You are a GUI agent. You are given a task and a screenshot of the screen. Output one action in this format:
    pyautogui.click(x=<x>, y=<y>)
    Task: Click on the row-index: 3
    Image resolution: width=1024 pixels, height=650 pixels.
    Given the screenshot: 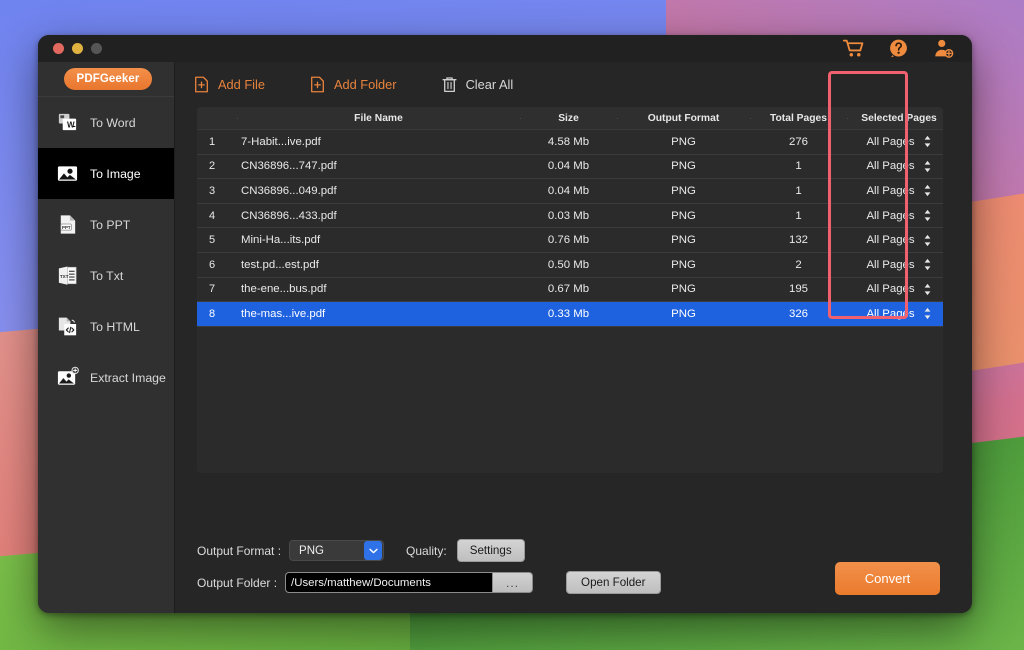 What is the action you would take?
    pyautogui.click(x=212, y=190)
    